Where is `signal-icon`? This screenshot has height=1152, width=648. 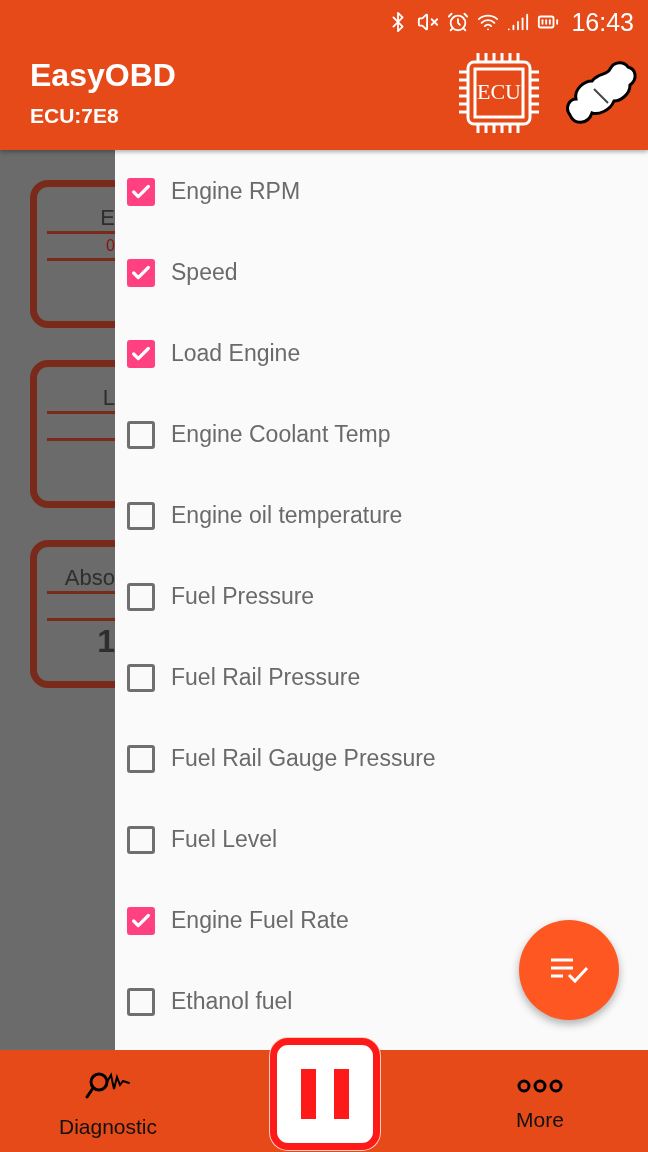
signal-icon is located at coordinates (518, 22).